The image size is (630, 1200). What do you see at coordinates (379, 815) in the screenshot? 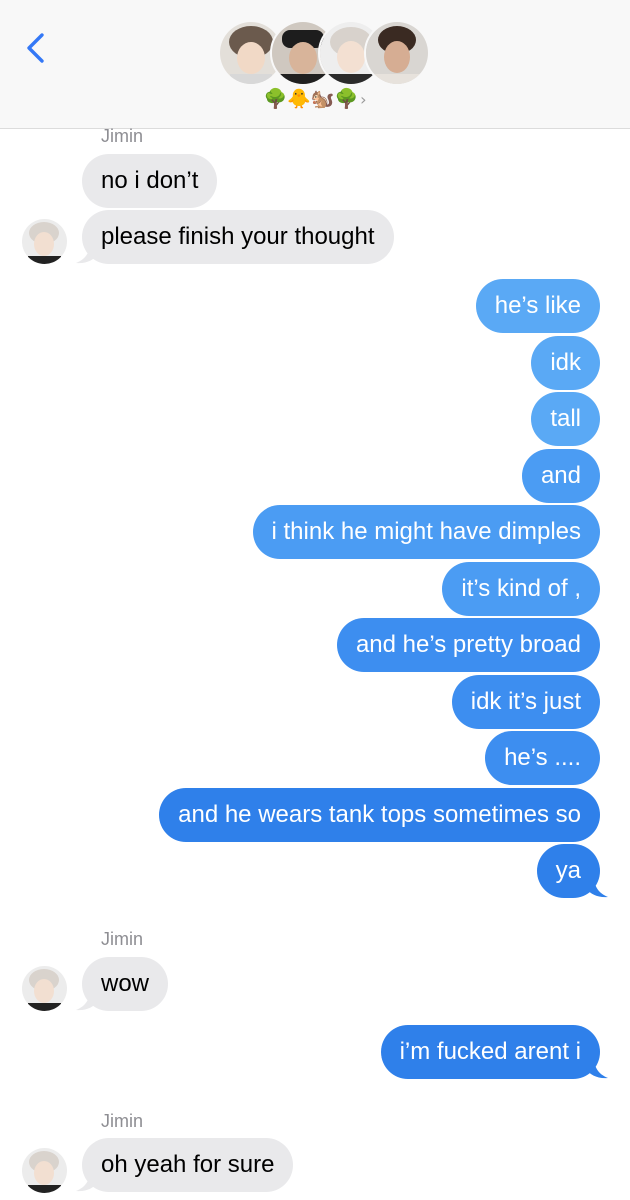
I see `outgoing-bubble: and he wears tank tops sometimes so` at bounding box center [379, 815].